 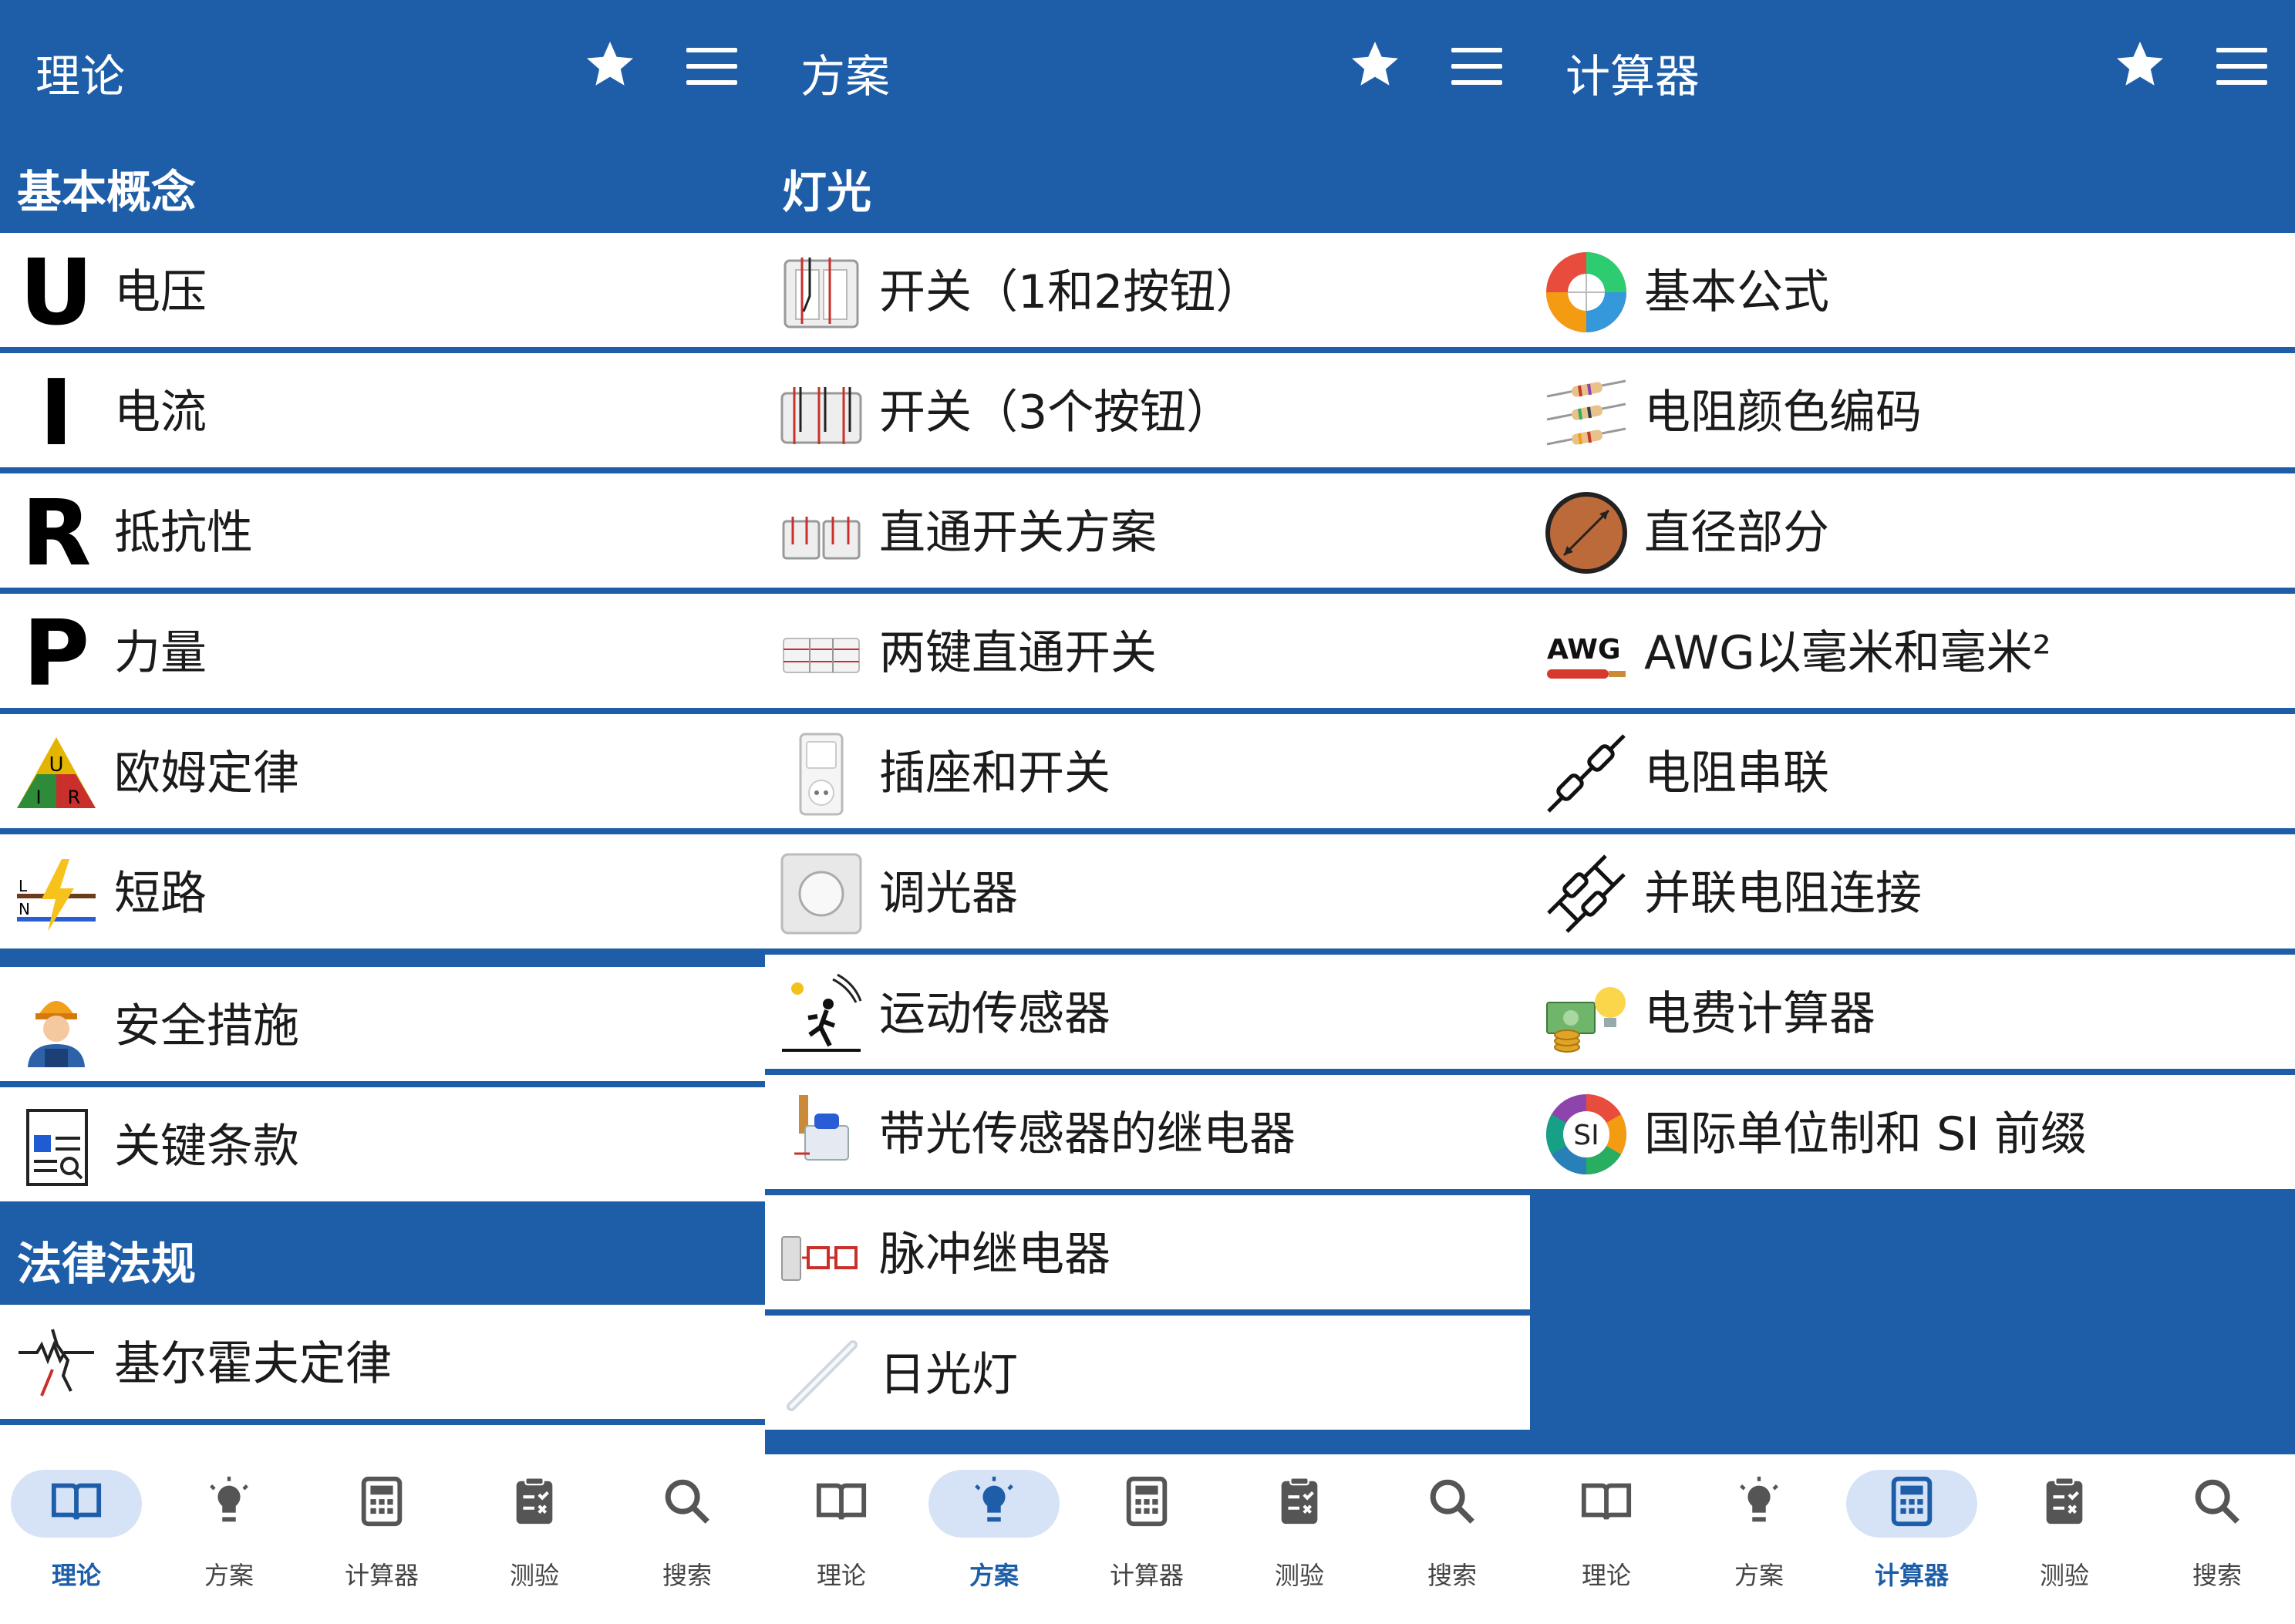 What do you see at coordinates (382, 651) in the screenshot?
I see `list-item-power: P 力量` at bounding box center [382, 651].